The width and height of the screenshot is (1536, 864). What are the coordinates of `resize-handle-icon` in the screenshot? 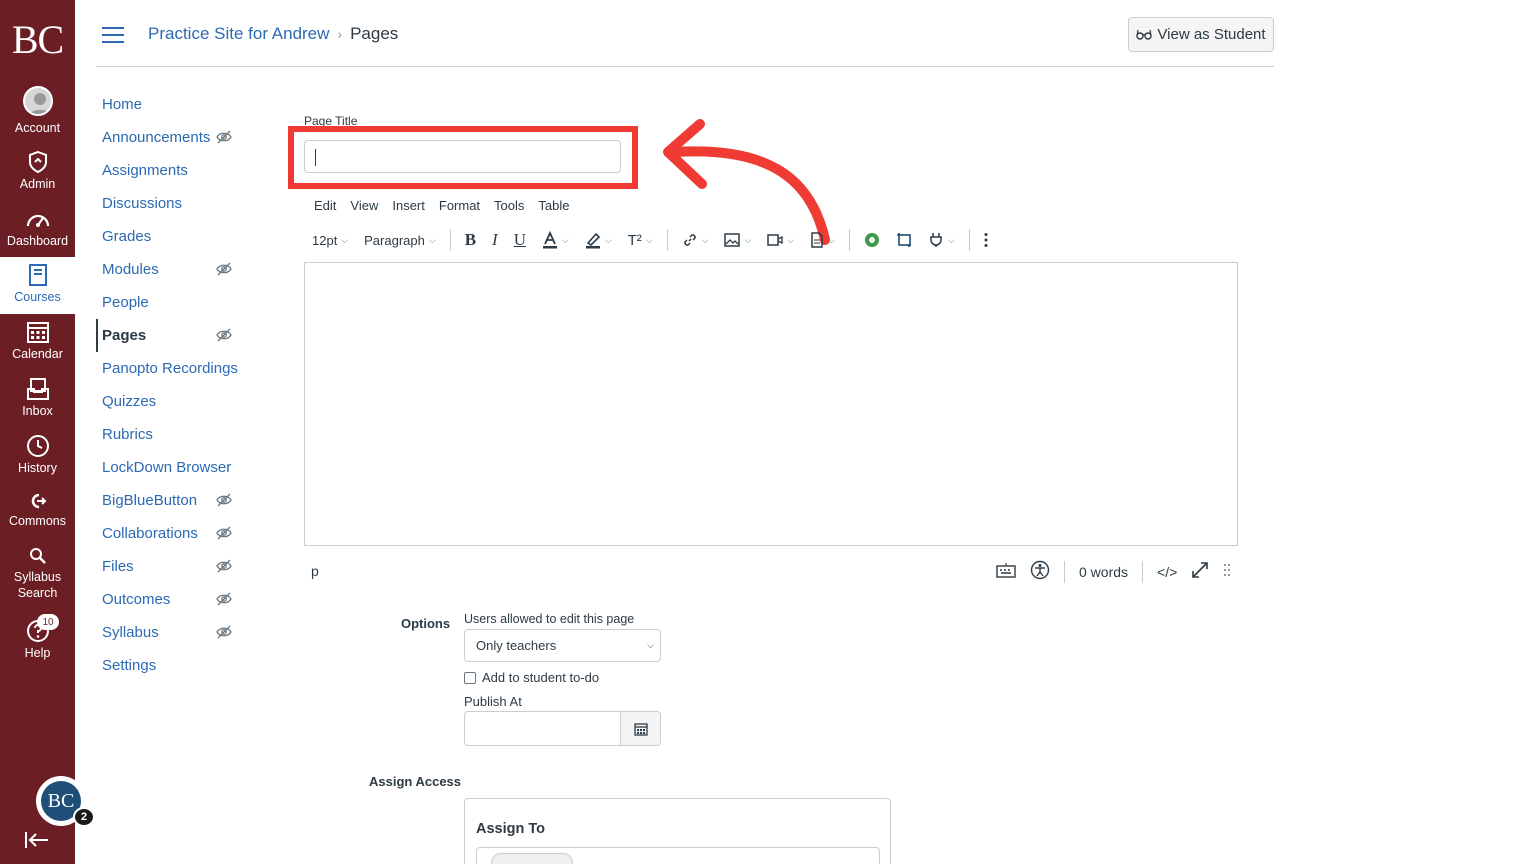 It's located at (1227, 571).